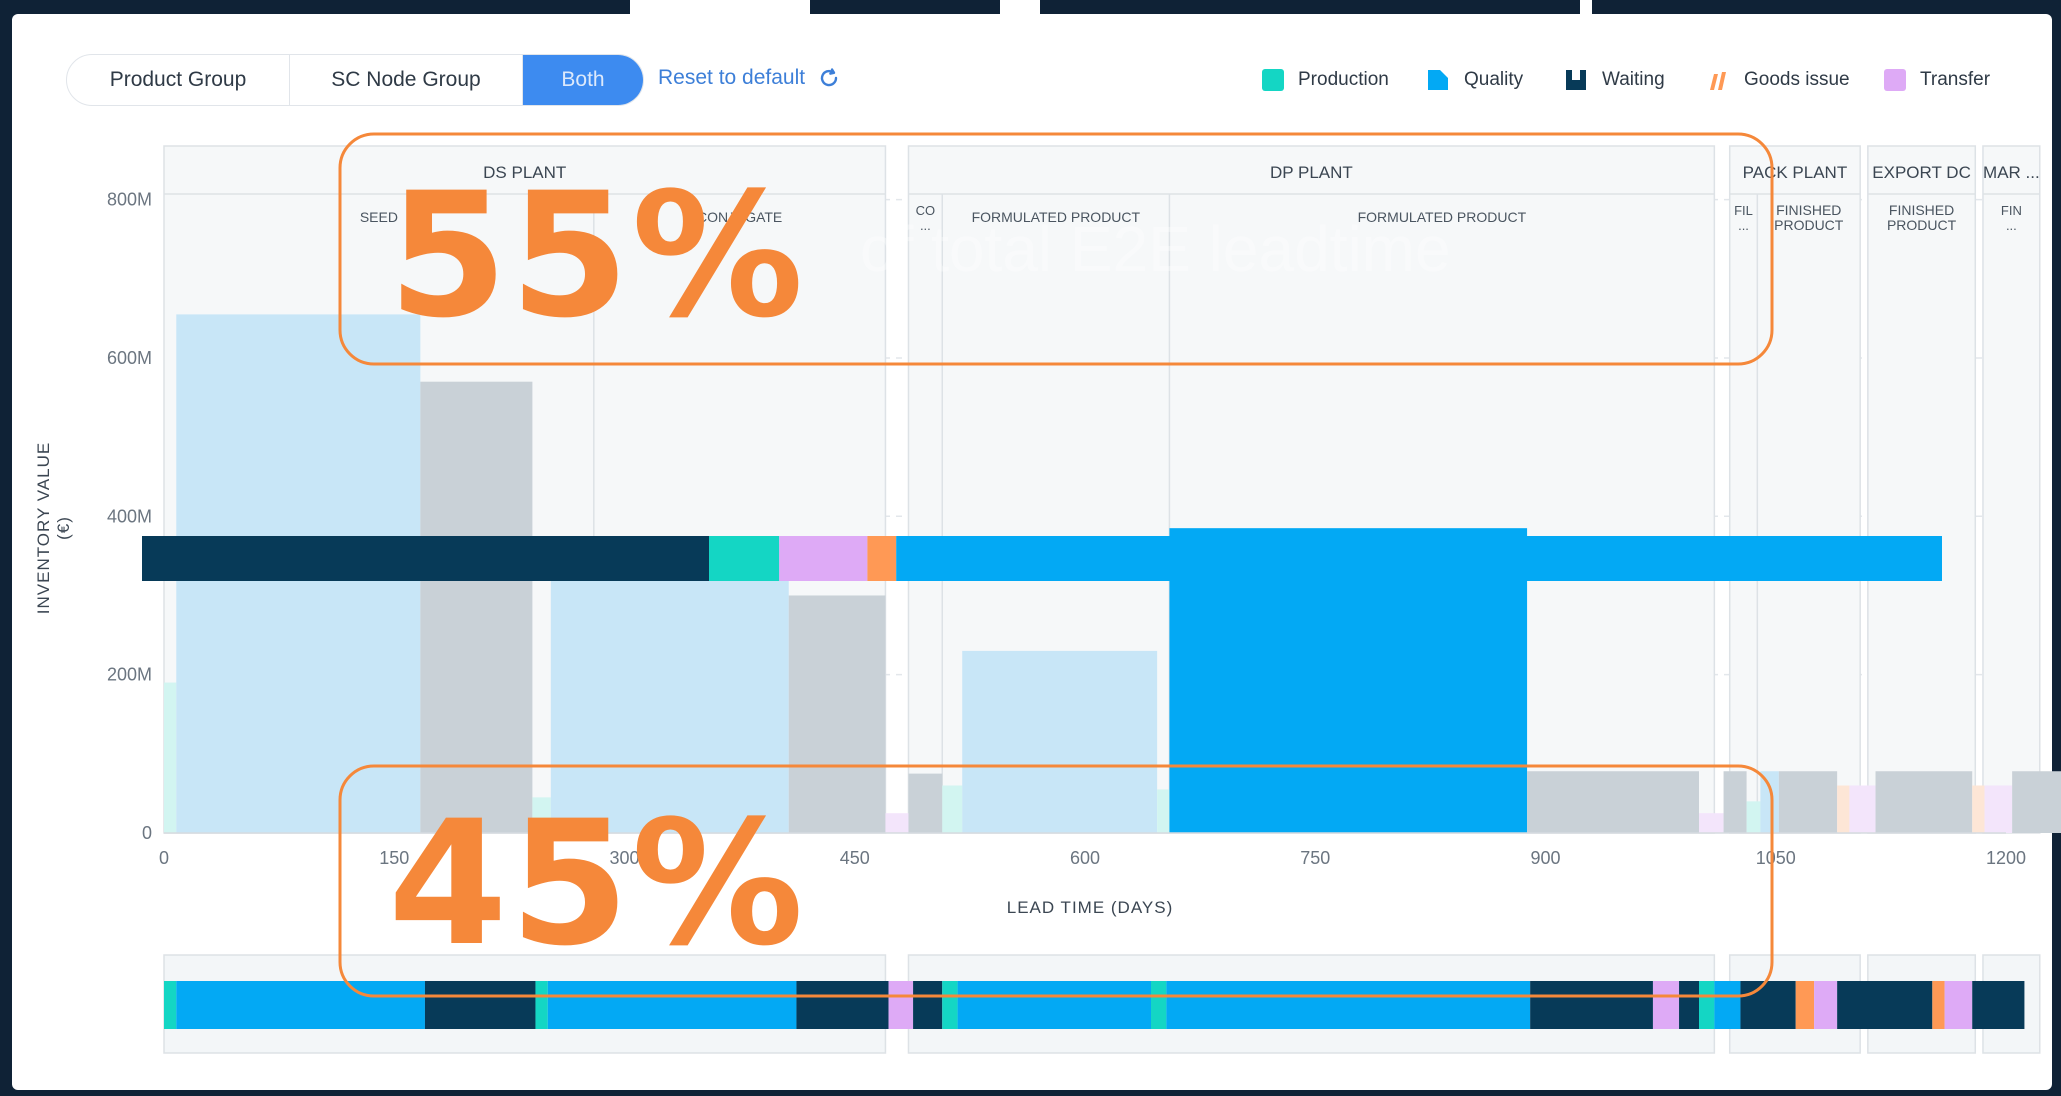 Image resolution: width=2061 pixels, height=1096 pixels. Describe the element at coordinates (1795, 172) in the screenshot. I see `stage-label: PACK PLANT` at that location.